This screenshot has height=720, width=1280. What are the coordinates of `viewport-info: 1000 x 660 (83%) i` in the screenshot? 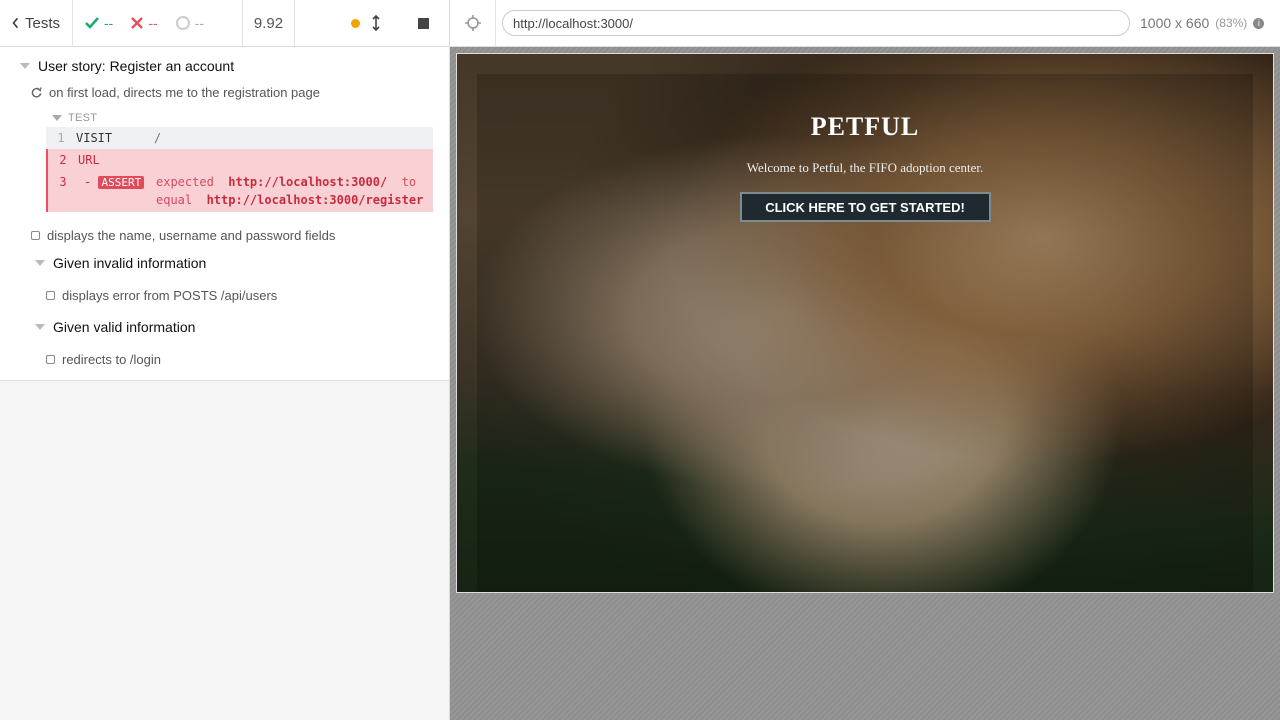 It's located at (1202, 23).